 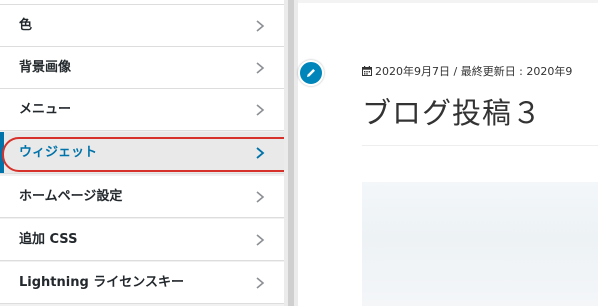 I want to click on pencil-icon, so click(x=311, y=73).